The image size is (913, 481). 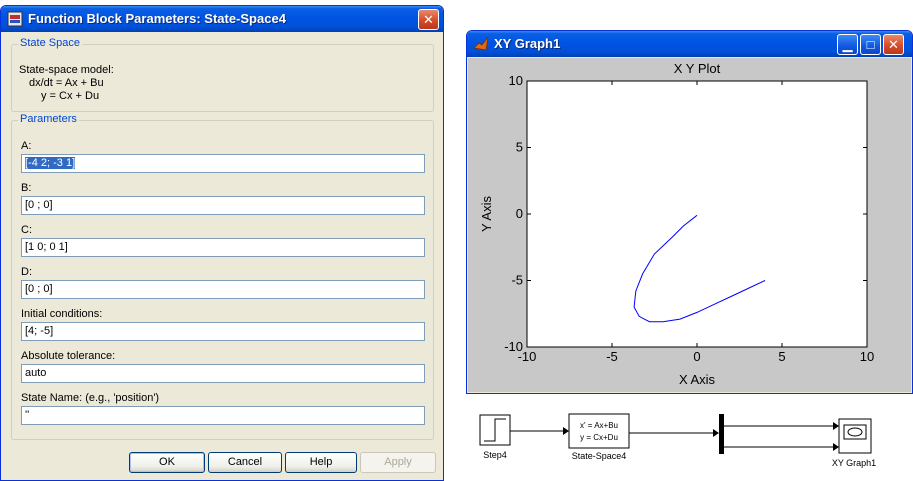 What do you see at coordinates (674, 433) in the screenshot?
I see `signal-line-ss` at bounding box center [674, 433].